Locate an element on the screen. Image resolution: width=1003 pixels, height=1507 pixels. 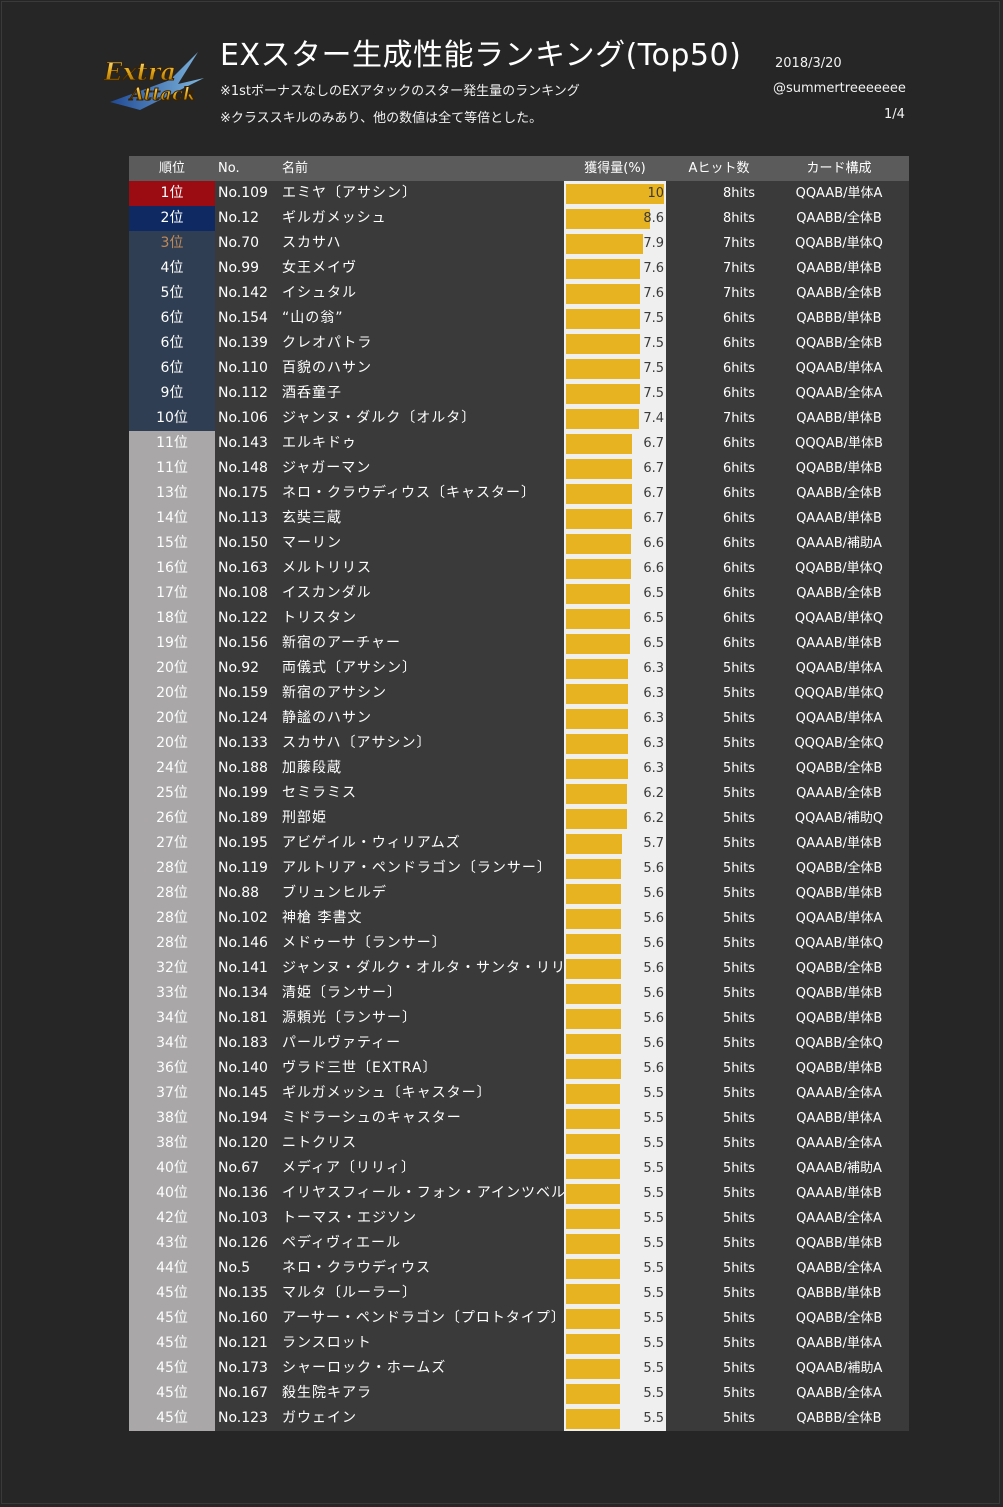
servant-number: No.122 is located at coordinates (243, 618).